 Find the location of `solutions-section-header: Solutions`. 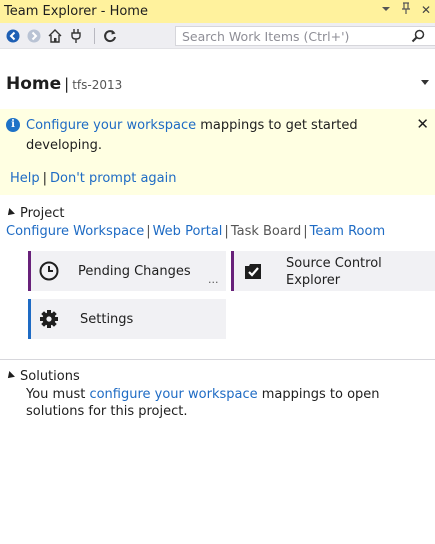

solutions-section-header: Solutions is located at coordinates (42, 376).